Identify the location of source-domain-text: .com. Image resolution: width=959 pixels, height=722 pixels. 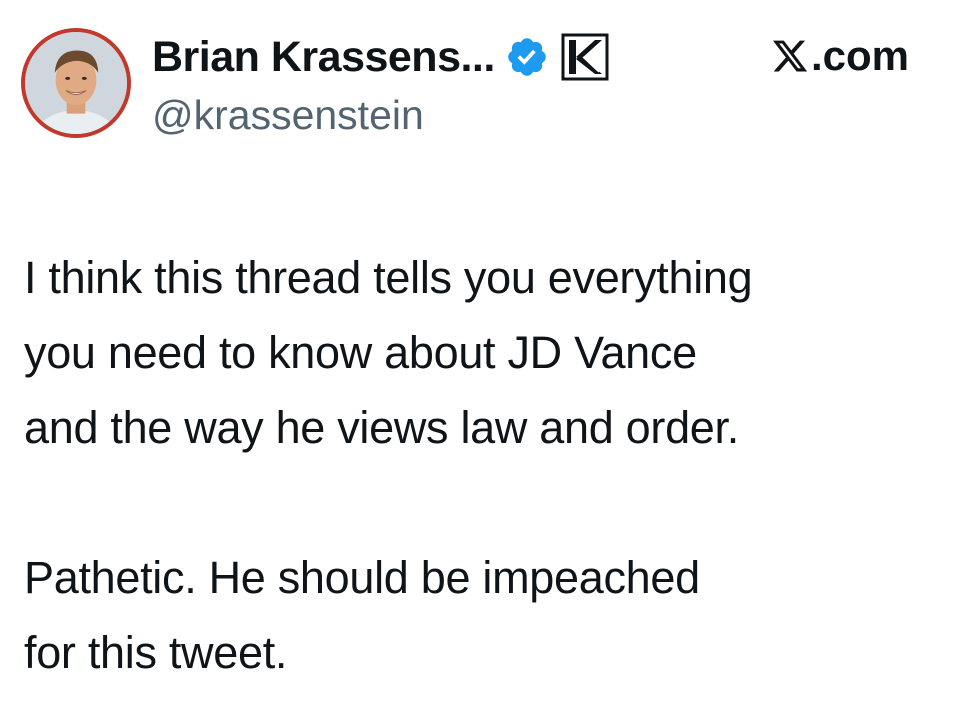
(859, 55).